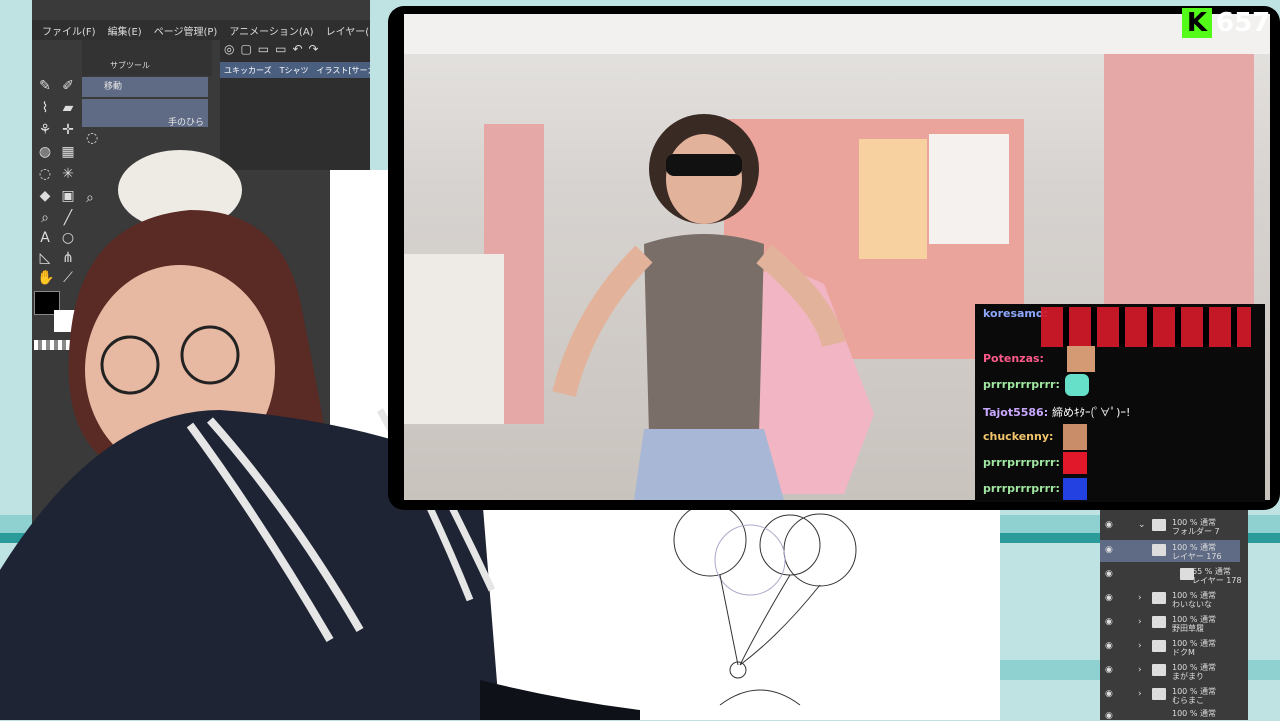 Image resolution: width=1280 pixels, height=721 pixels. What do you see at coordinates (69, 30) in the screenshot?
I see `menu-file: ファイル(F)` at bounding box center [69, 30].